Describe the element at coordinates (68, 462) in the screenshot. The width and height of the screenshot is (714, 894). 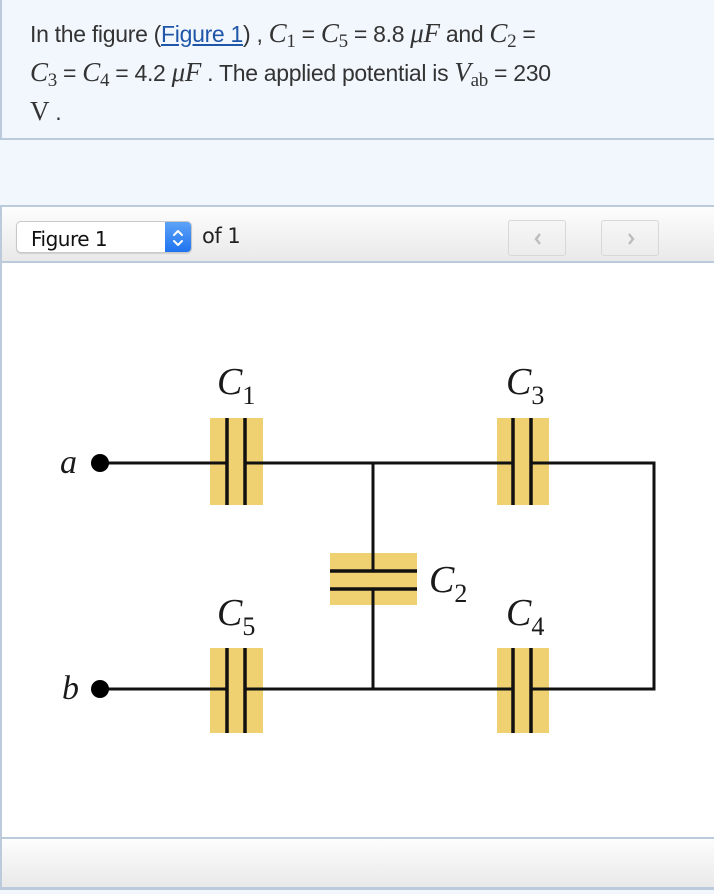
I see `terminal-a-label: a` at that location.